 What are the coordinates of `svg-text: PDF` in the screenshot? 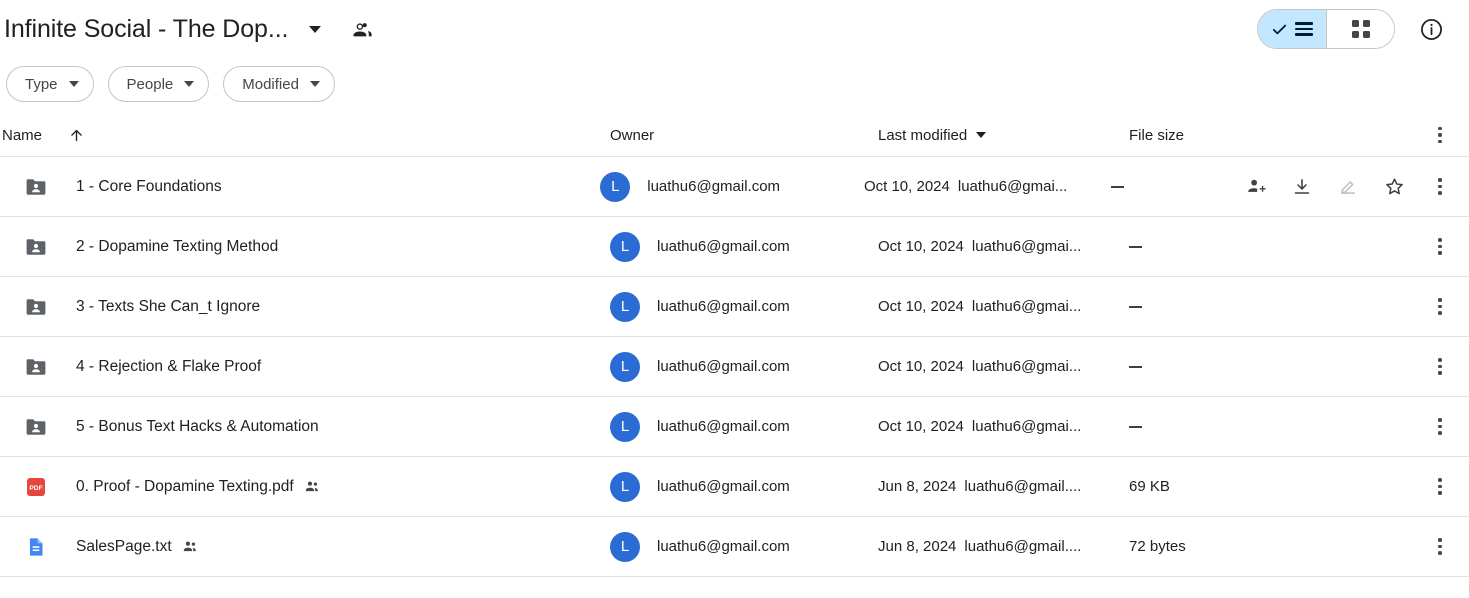 It's located at (35, 488).